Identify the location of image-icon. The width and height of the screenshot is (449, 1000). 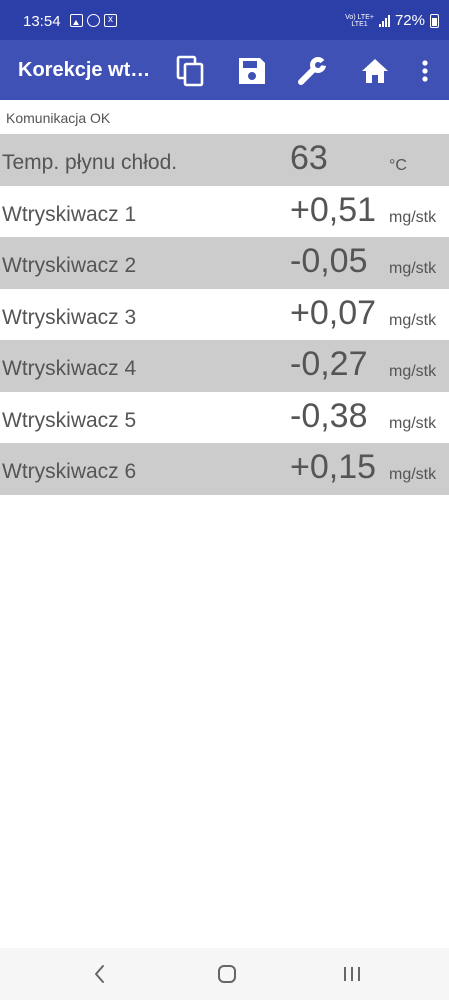
(76, 20).